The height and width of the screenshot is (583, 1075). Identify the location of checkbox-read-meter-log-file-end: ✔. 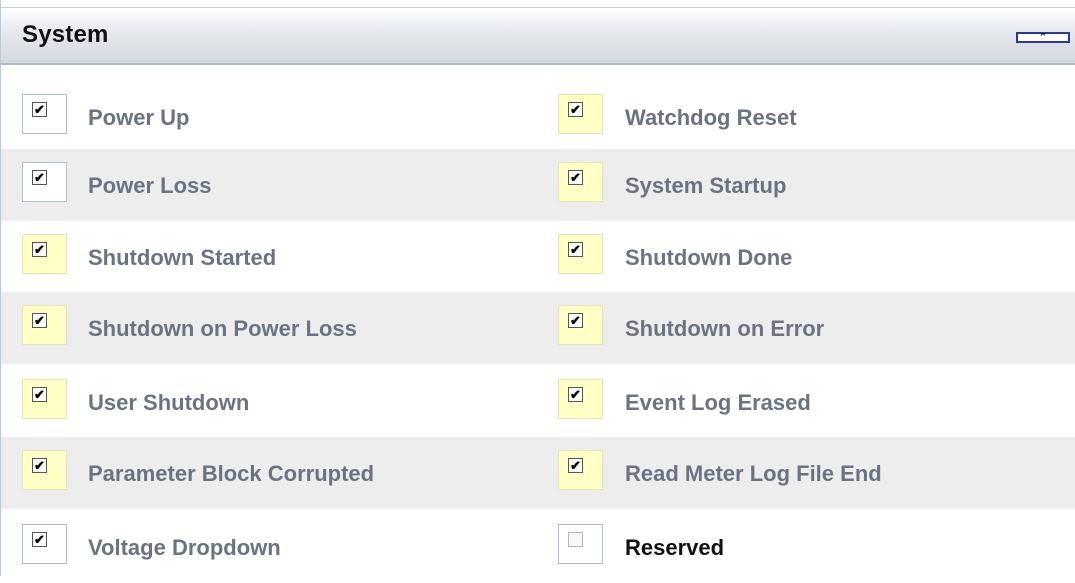
(580, 470).